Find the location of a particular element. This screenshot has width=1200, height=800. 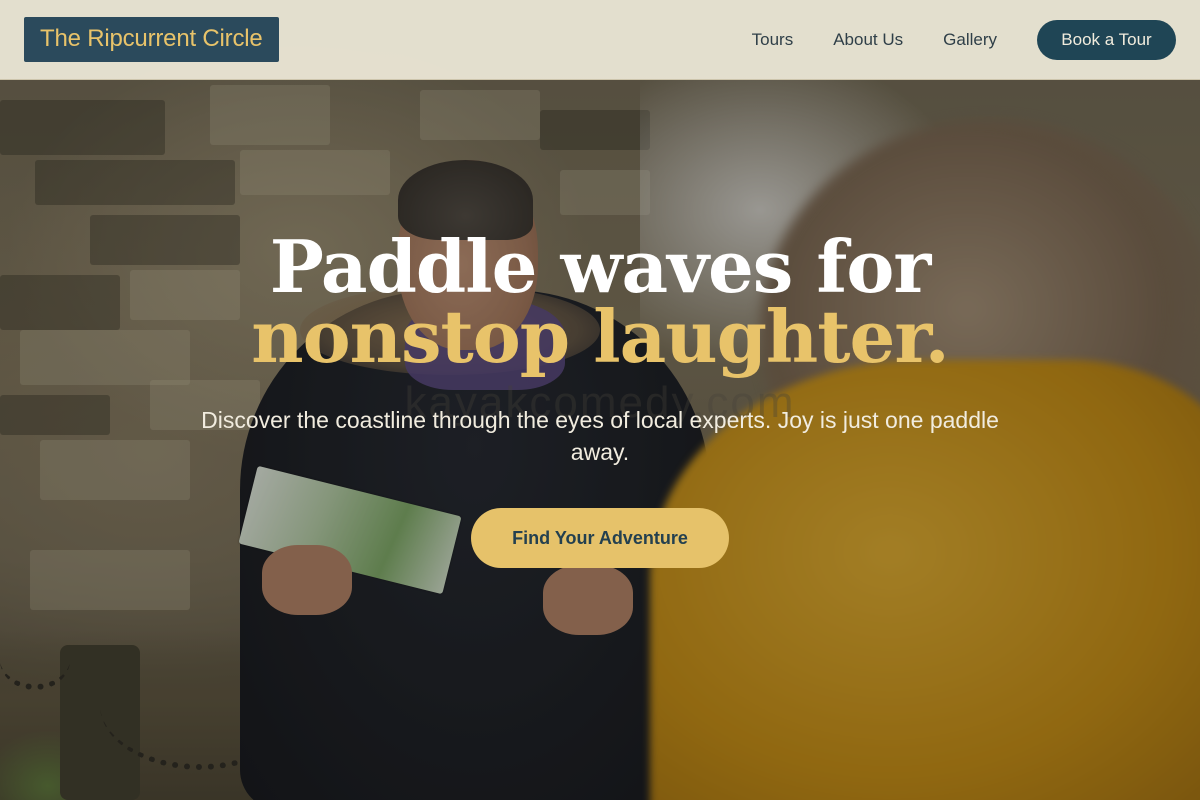

main-nav: Tours About Us Gallery Book a Tour is located at coordinates (964, 39).